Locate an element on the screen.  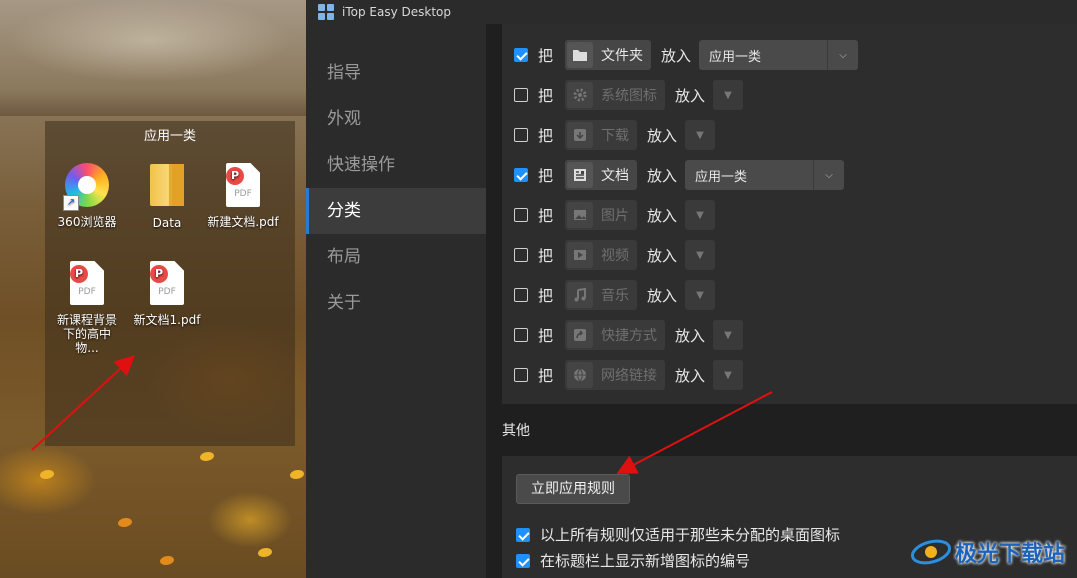
category-label: 系统图标 is located at coordinates (629, 96).